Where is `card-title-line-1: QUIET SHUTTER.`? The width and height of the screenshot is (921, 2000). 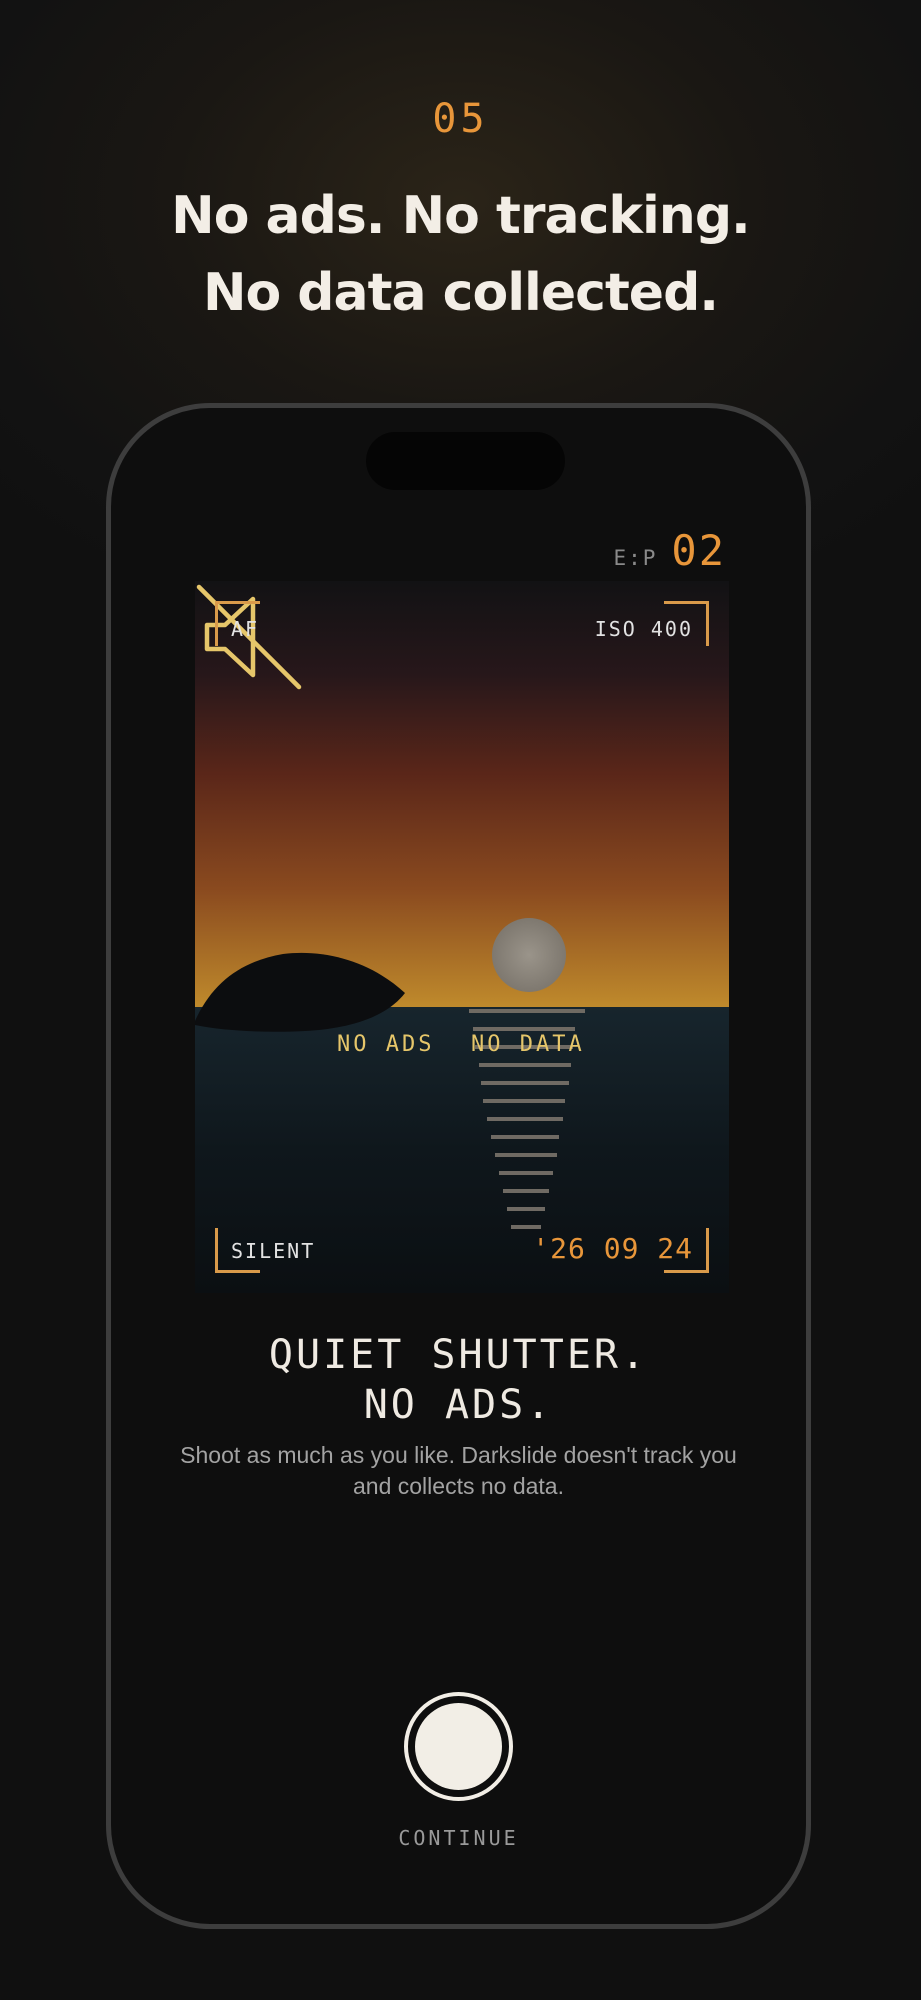 card-title-line-1: QUIET SHUTTER. is located at coordinates (458, 1355).